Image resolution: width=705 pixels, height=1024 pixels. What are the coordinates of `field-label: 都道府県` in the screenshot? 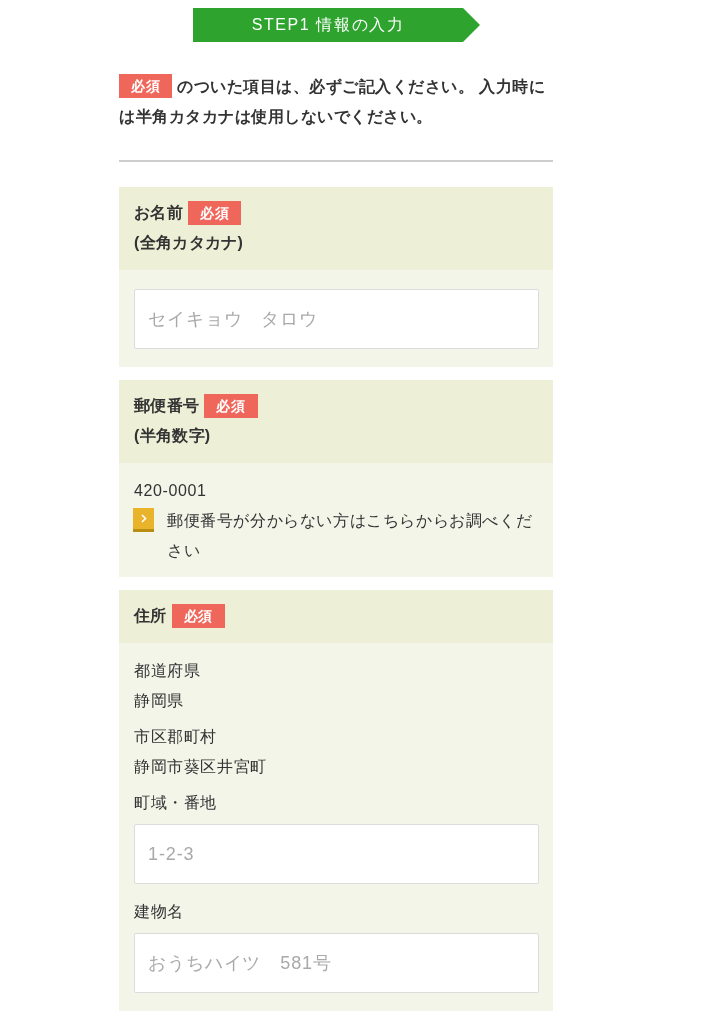 It's located at (168, 671).